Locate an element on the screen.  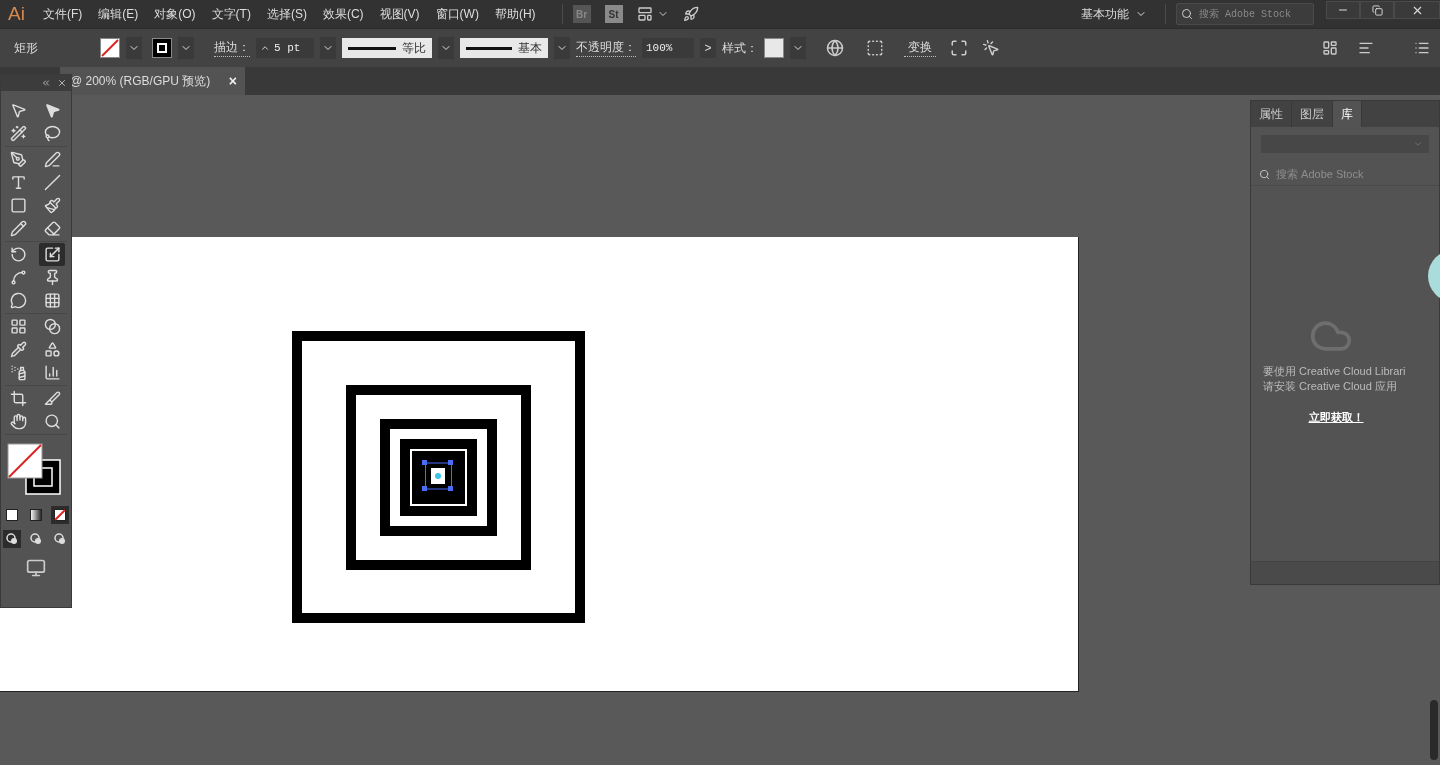
menu-item: 视图(V) is located at coordinates (399, 14).